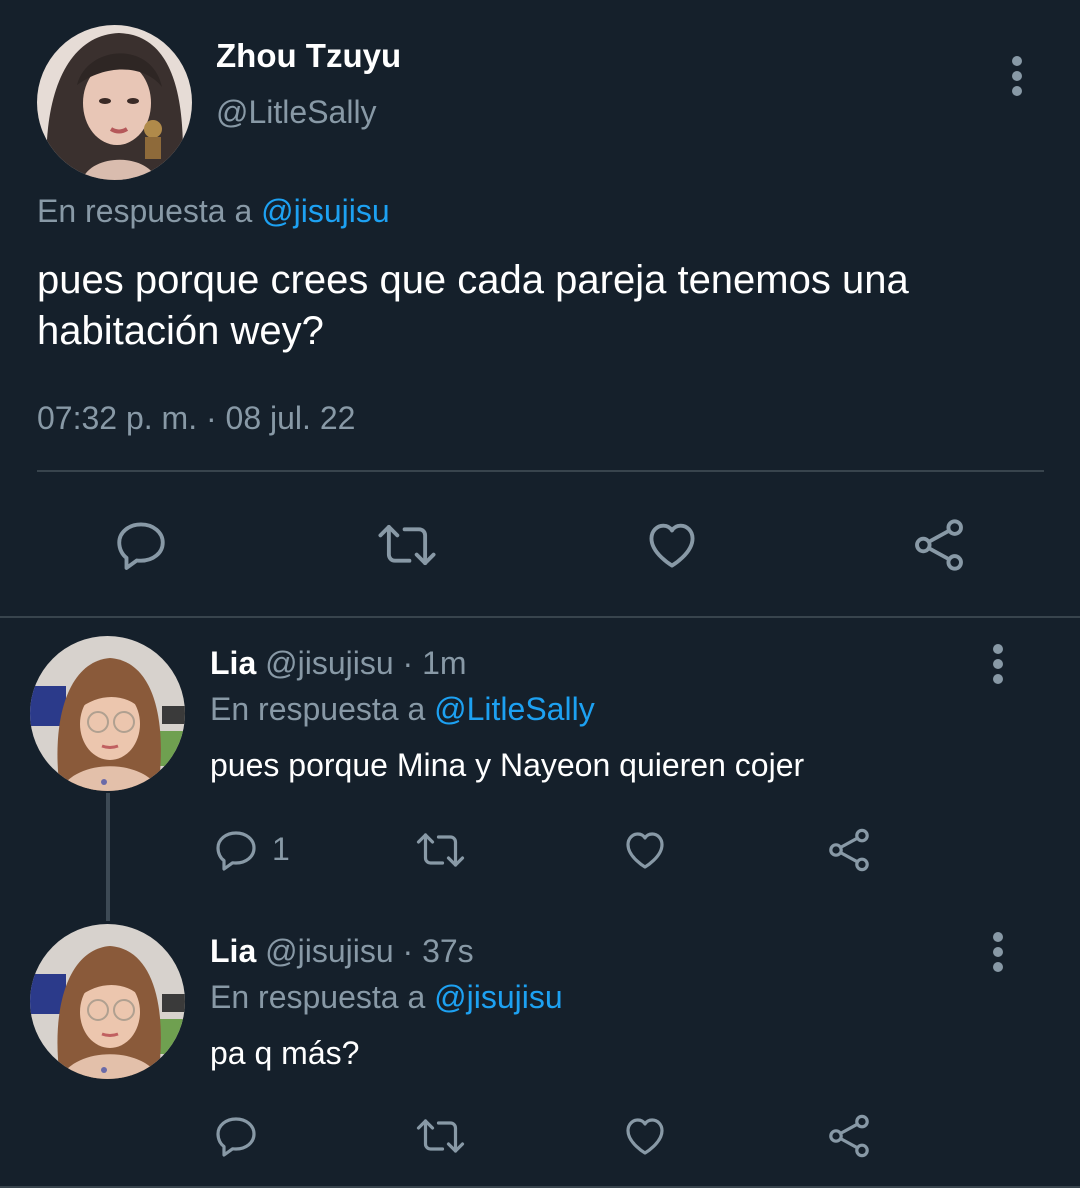 The height and width of the screenshot is (1188, 1080). Describe the element at coordinates (196, 418) in the screenshot. I see `tweet-timestamp: 07:32 p. m. · 08 jul. 22` at that location.